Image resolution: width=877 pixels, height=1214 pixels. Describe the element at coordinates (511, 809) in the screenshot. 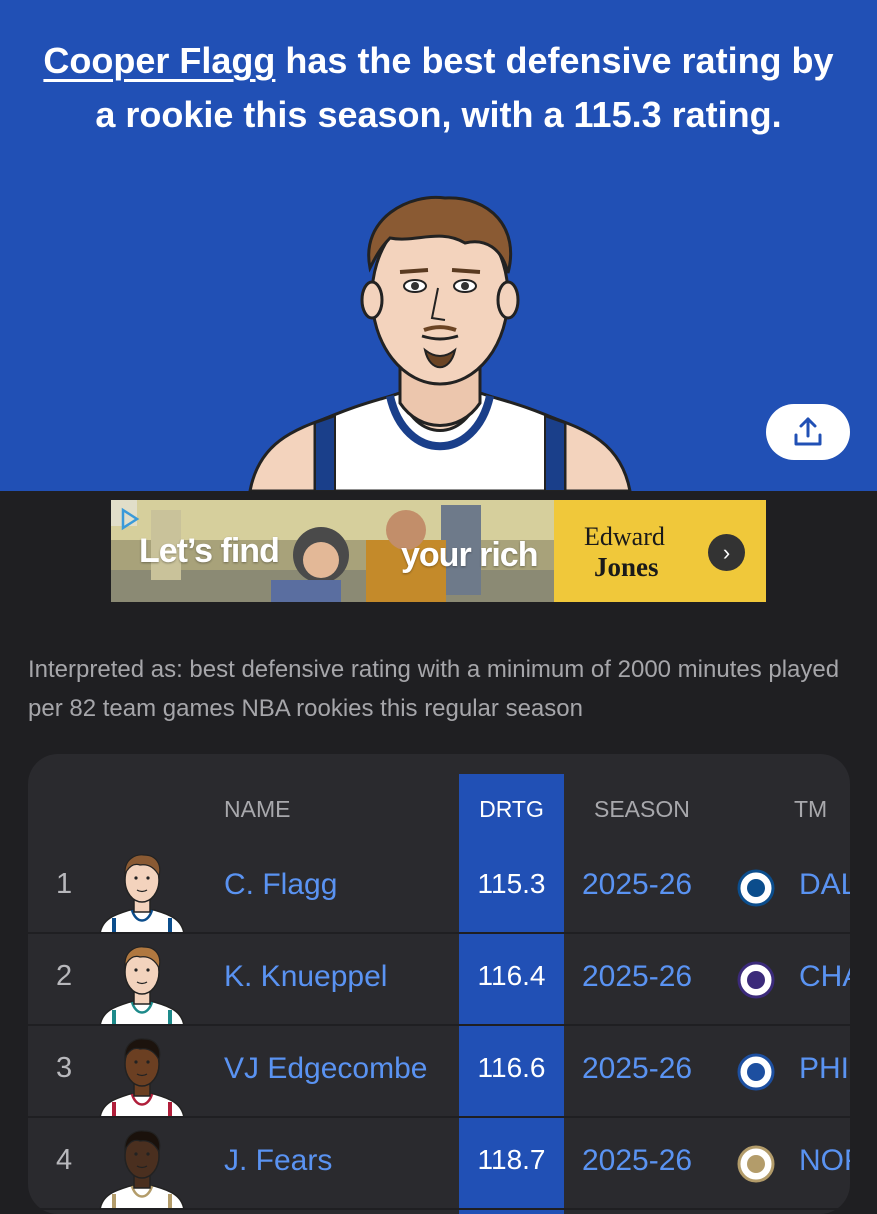

I see `header-drtg: DRTG` at that location.